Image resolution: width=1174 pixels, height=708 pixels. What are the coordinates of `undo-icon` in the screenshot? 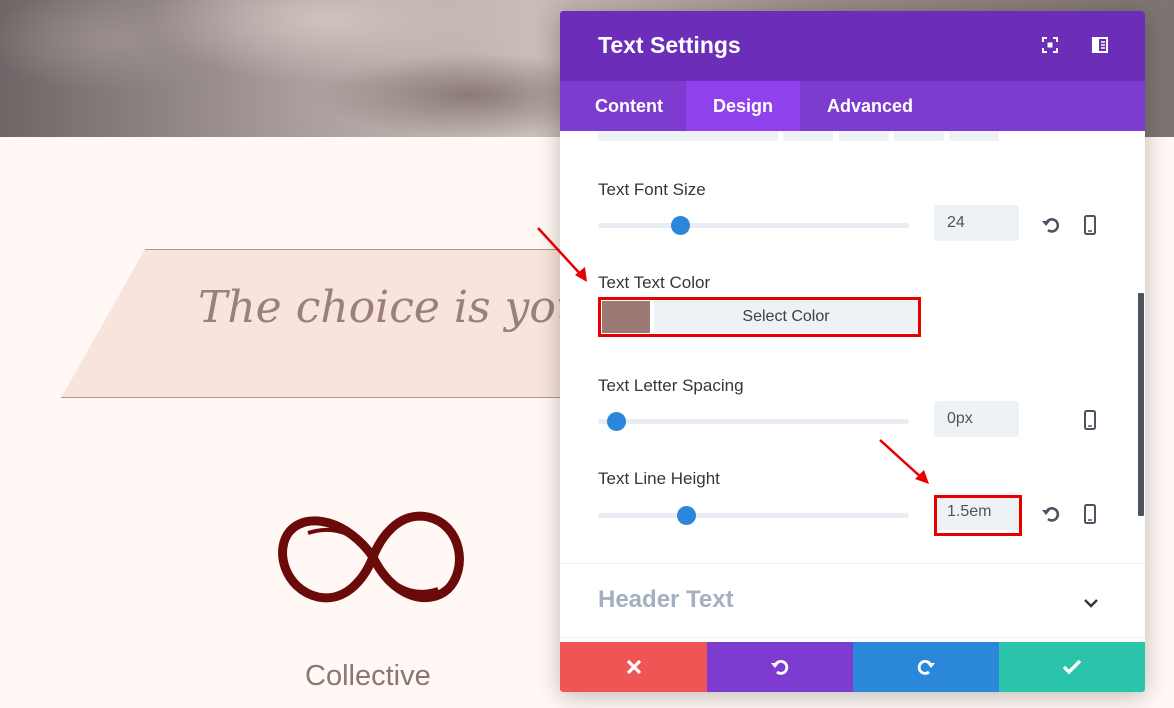 It's located at (780, 667).